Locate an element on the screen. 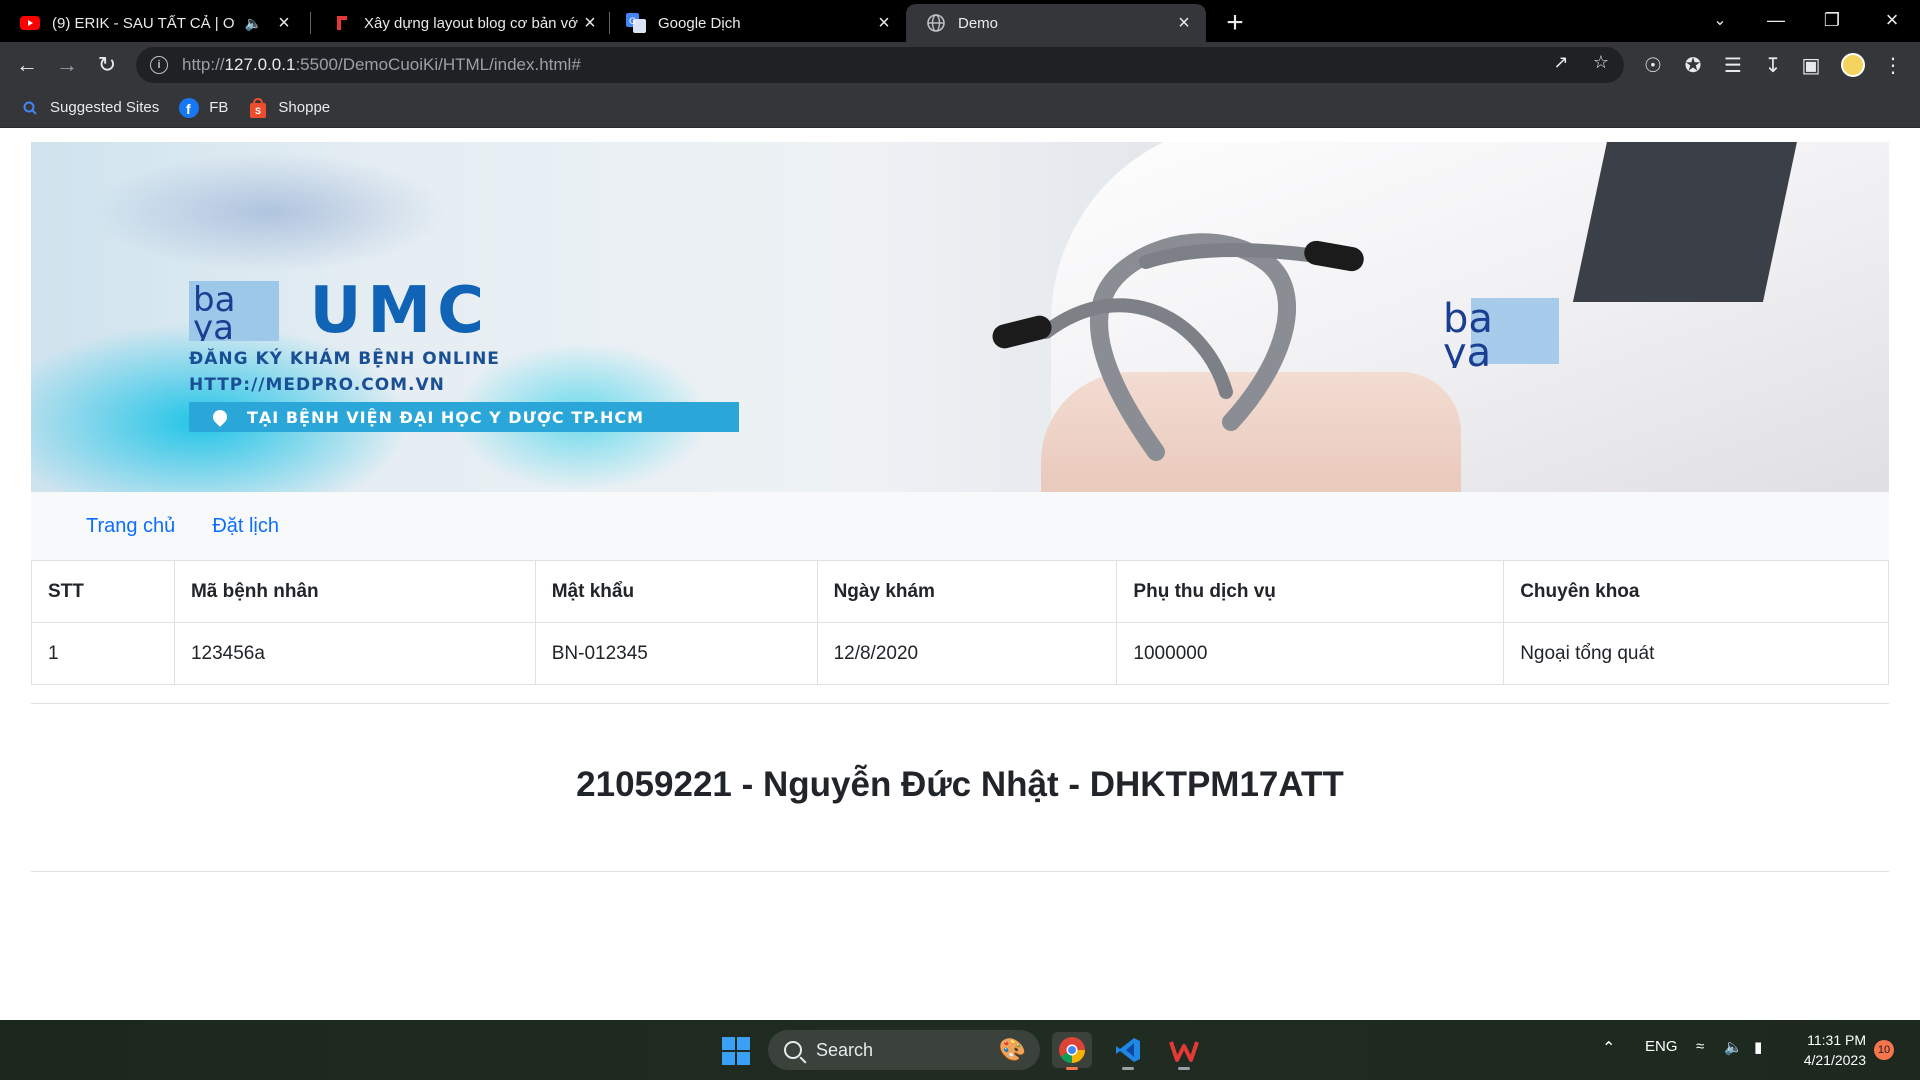  bookmark-label: FB is located at coordinates (219, 107).